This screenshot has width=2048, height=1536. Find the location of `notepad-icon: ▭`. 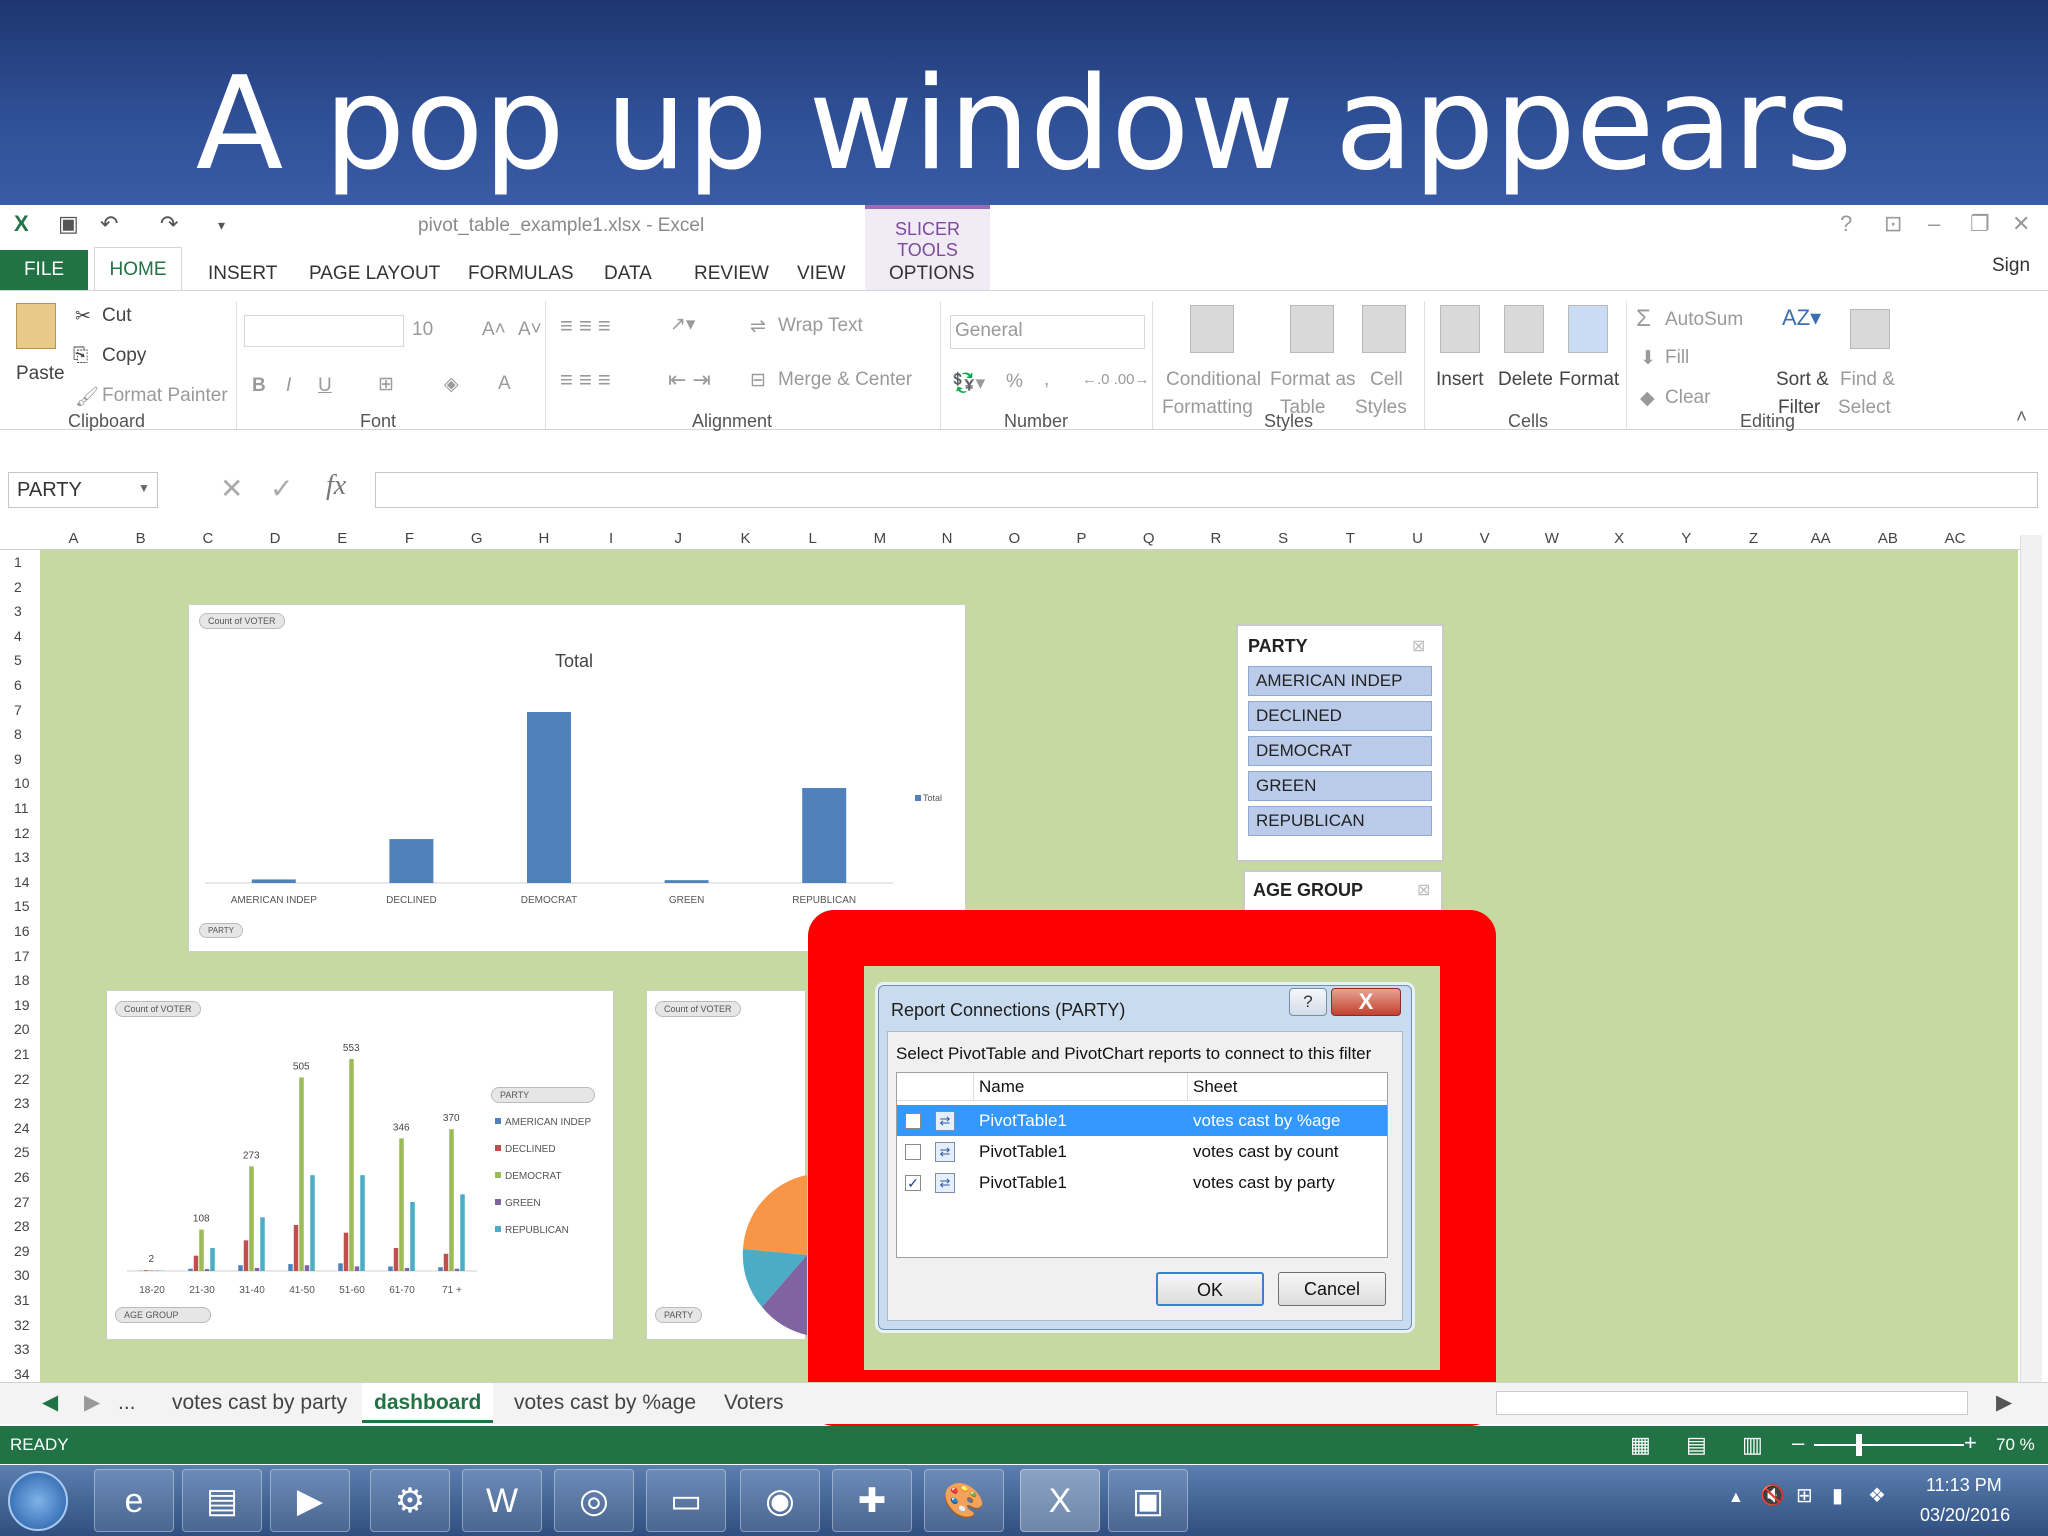

notepad-icon: ▭ is located at coordinates (686, 1500).